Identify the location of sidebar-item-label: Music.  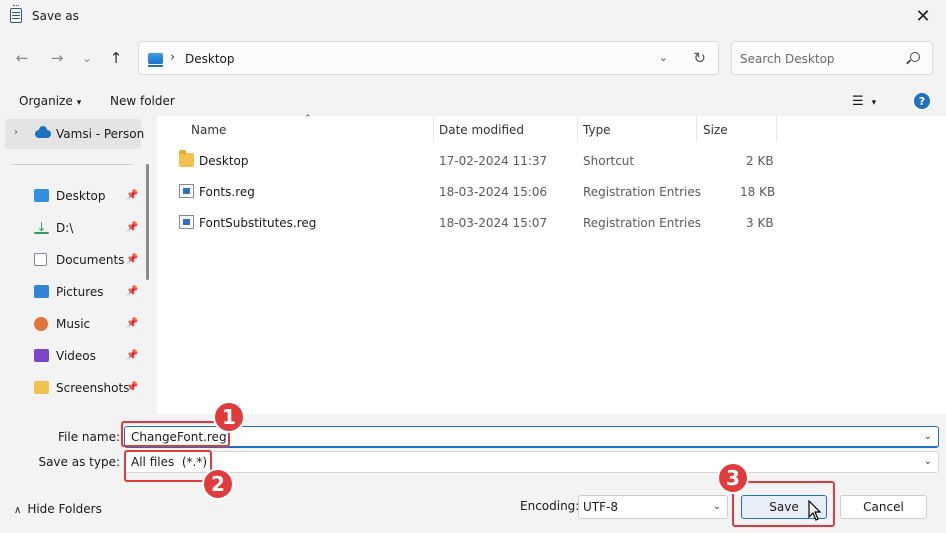
(73, 324).